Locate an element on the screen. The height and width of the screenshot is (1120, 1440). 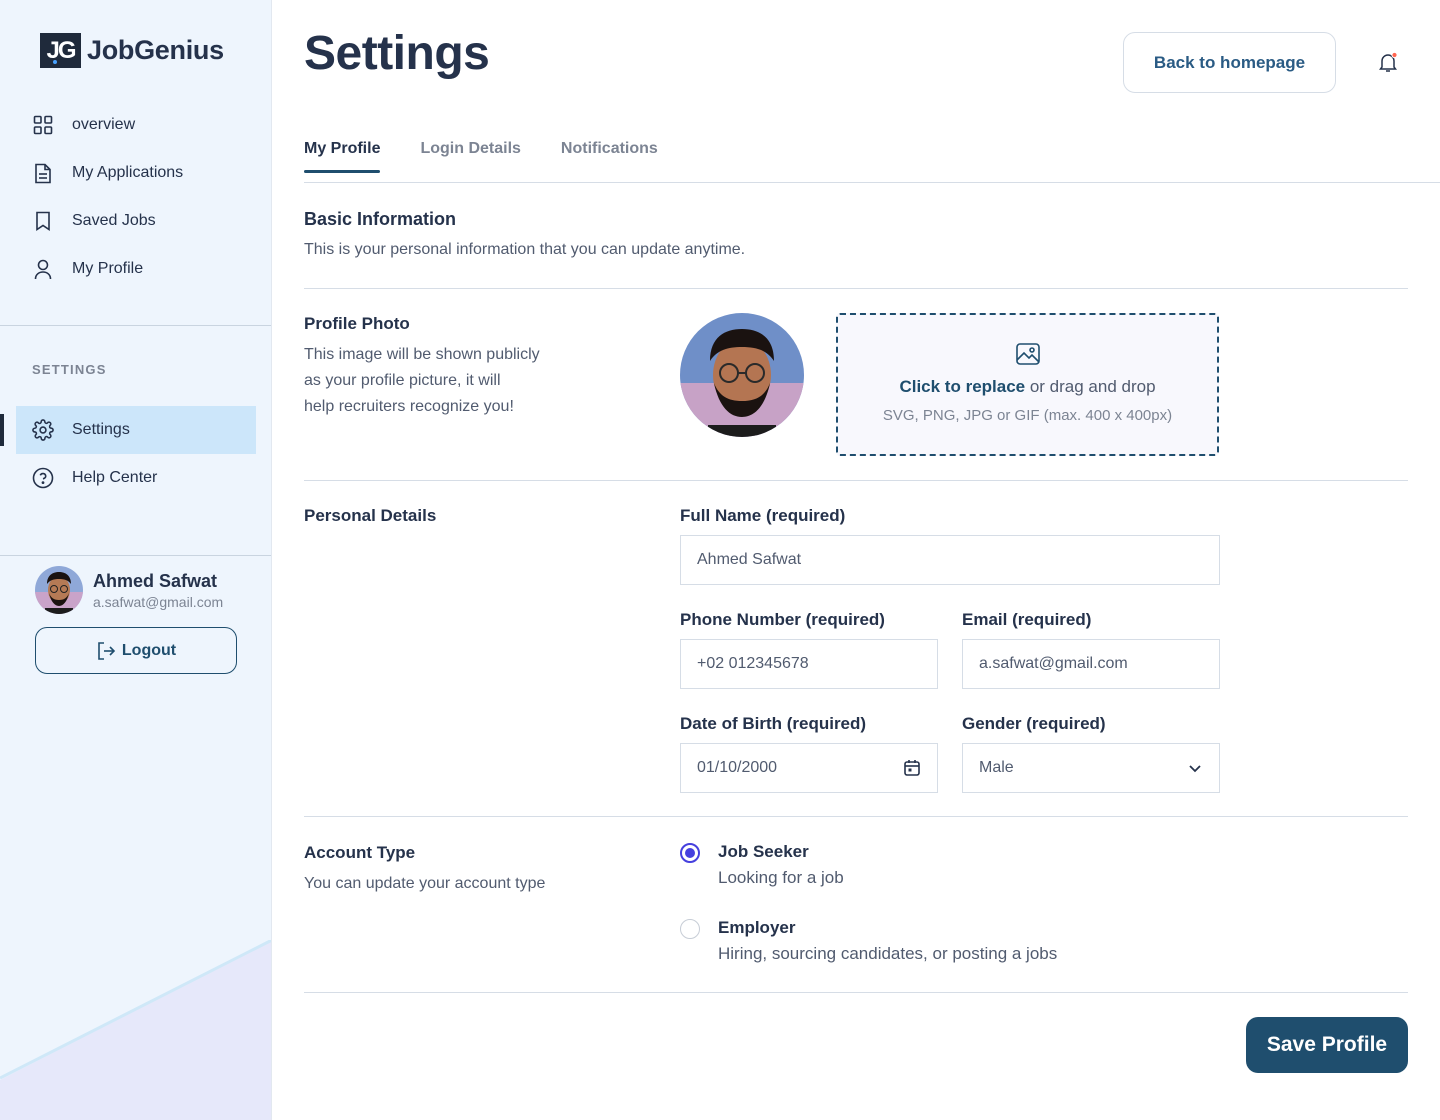
bell-icon is located at coordinates (1388, 62).